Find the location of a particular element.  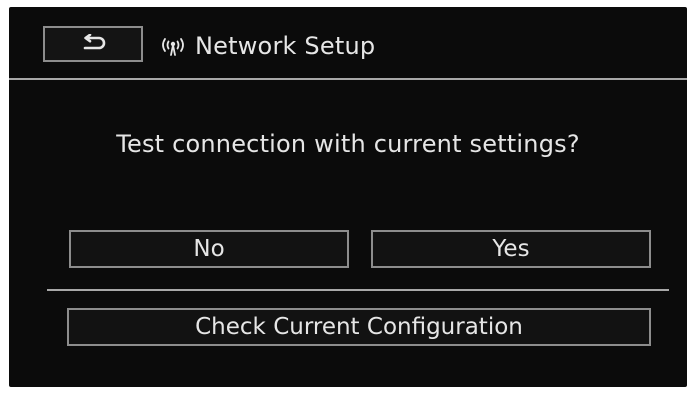

no-button: No is located at coordinates (209, 249).